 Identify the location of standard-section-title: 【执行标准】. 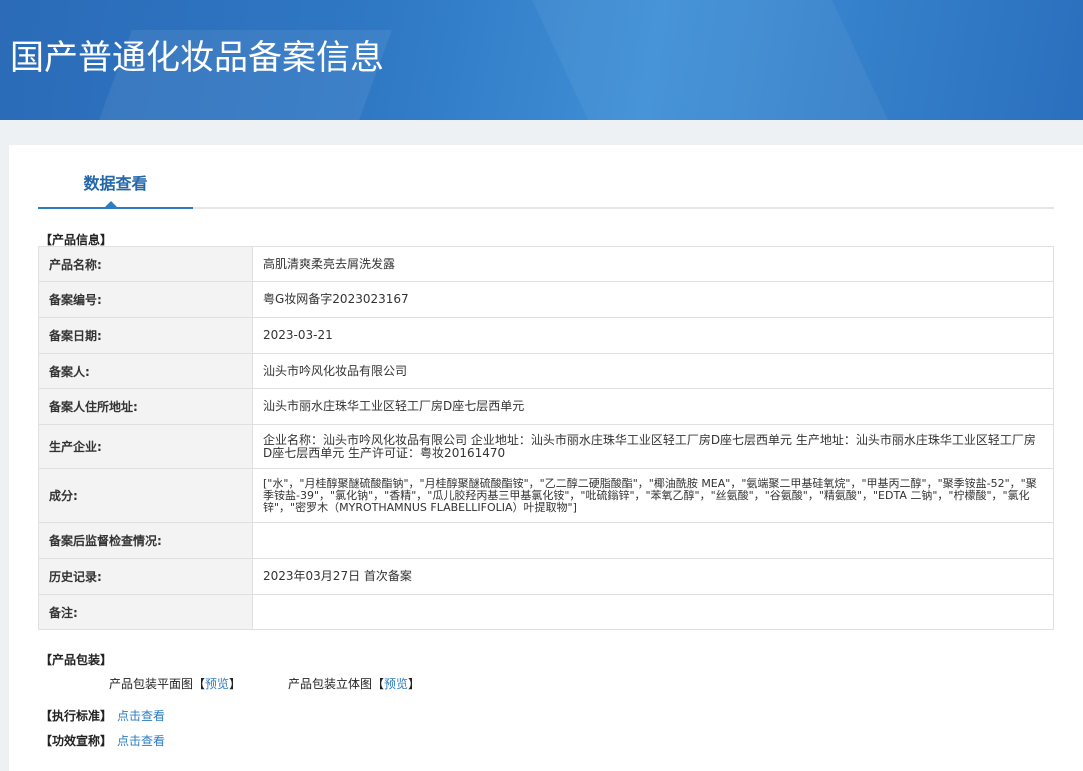
(76, 716).